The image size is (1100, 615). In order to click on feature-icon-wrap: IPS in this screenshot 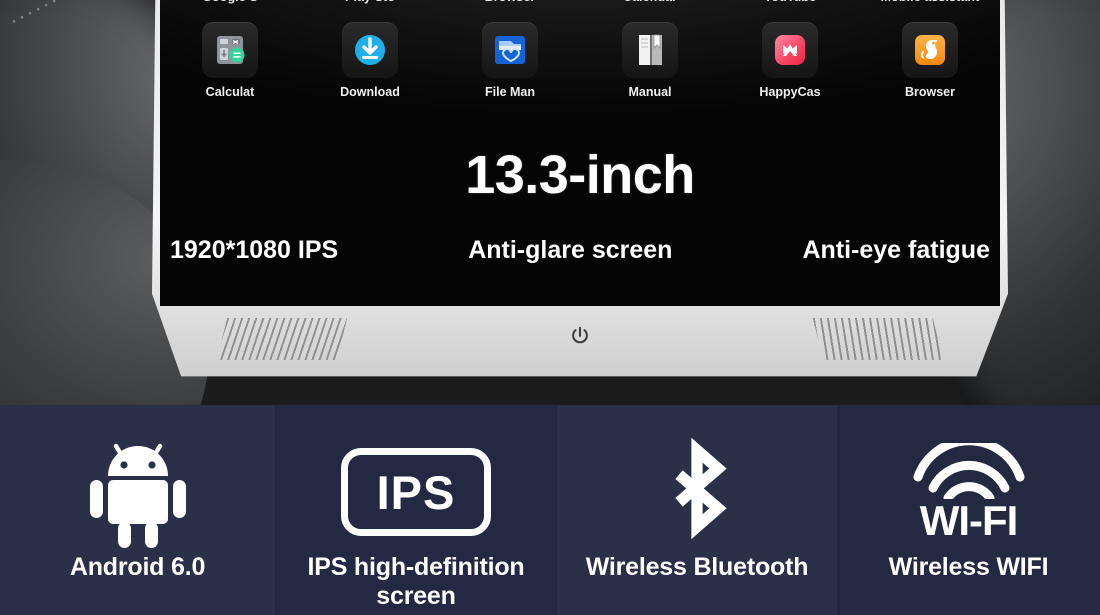, I will do `click(416, 492)`.